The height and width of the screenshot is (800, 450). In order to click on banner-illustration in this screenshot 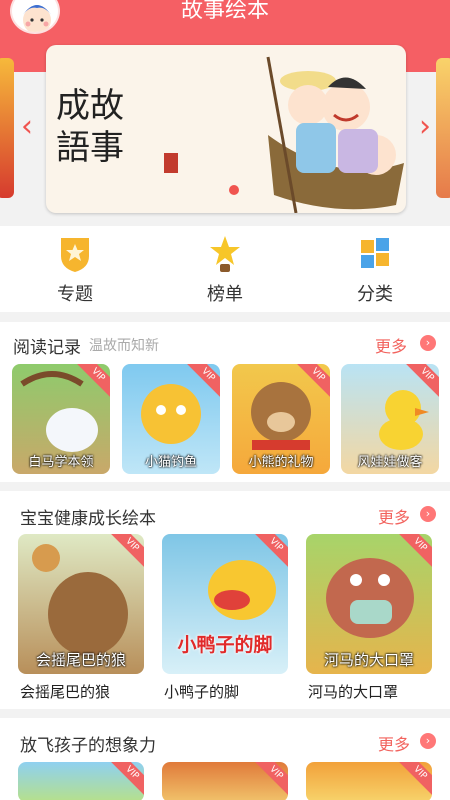, I will do `click(284, 134)`.